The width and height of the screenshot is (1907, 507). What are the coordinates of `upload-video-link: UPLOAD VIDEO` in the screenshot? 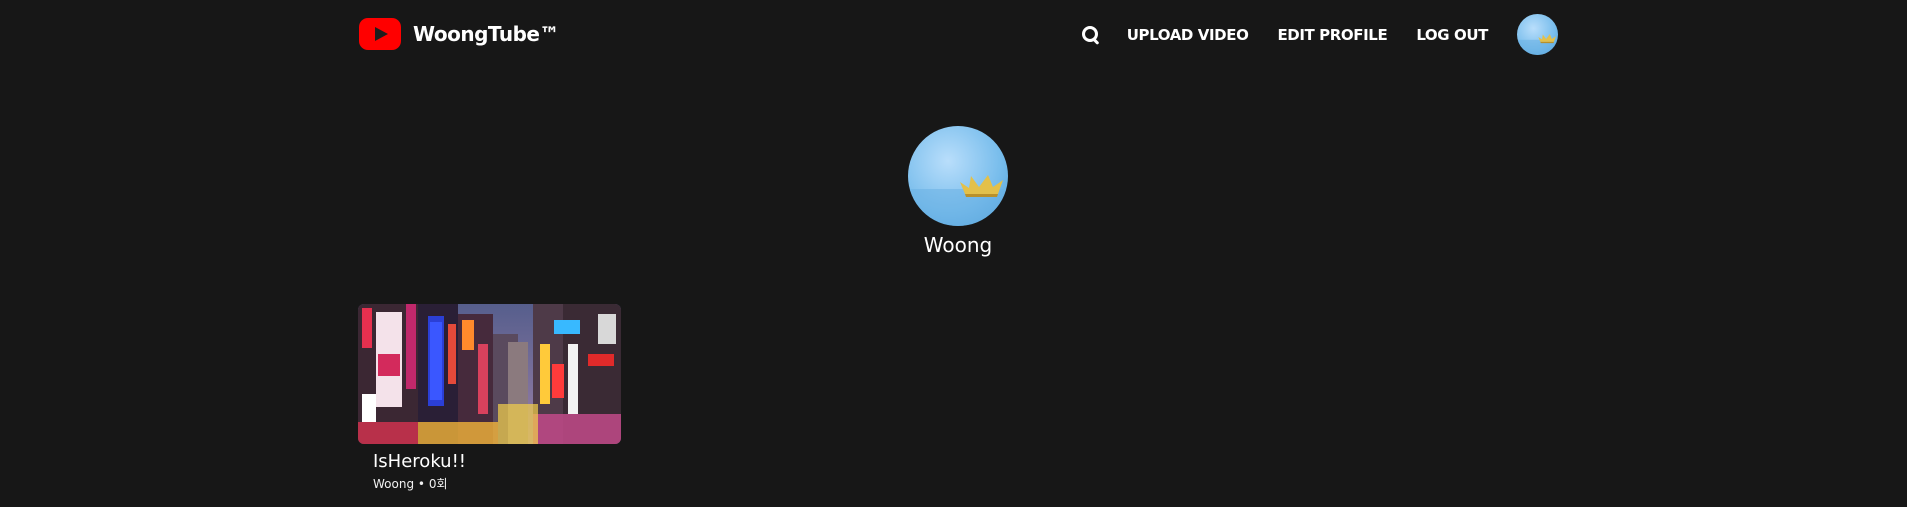 It's located at (1188, 35).